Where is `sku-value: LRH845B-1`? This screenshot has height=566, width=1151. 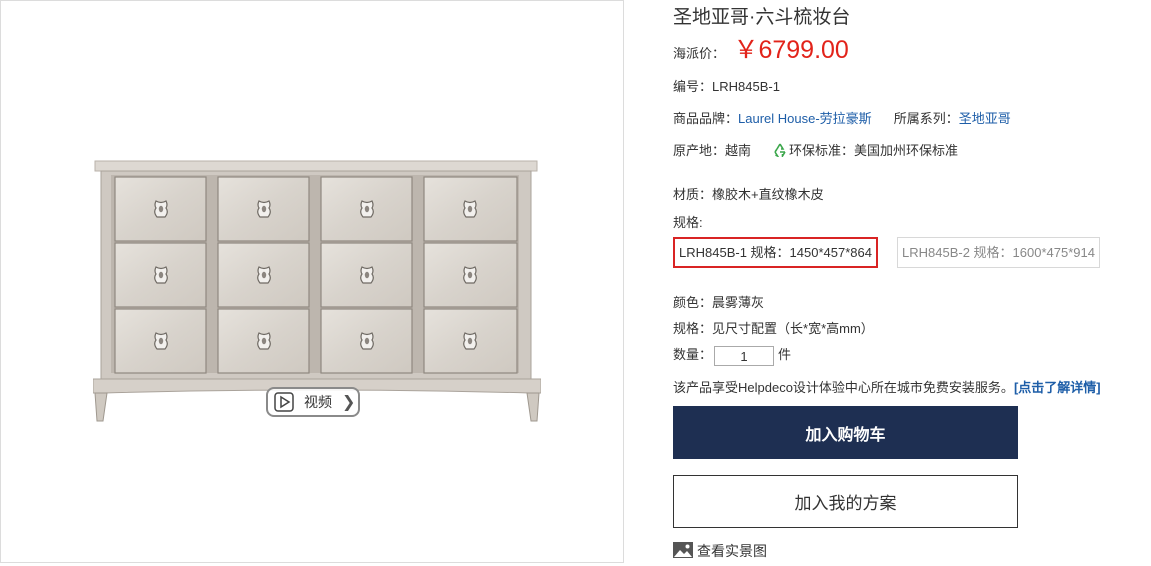
sku-value: LRH845B-1 is located at coordinates (746, 86).